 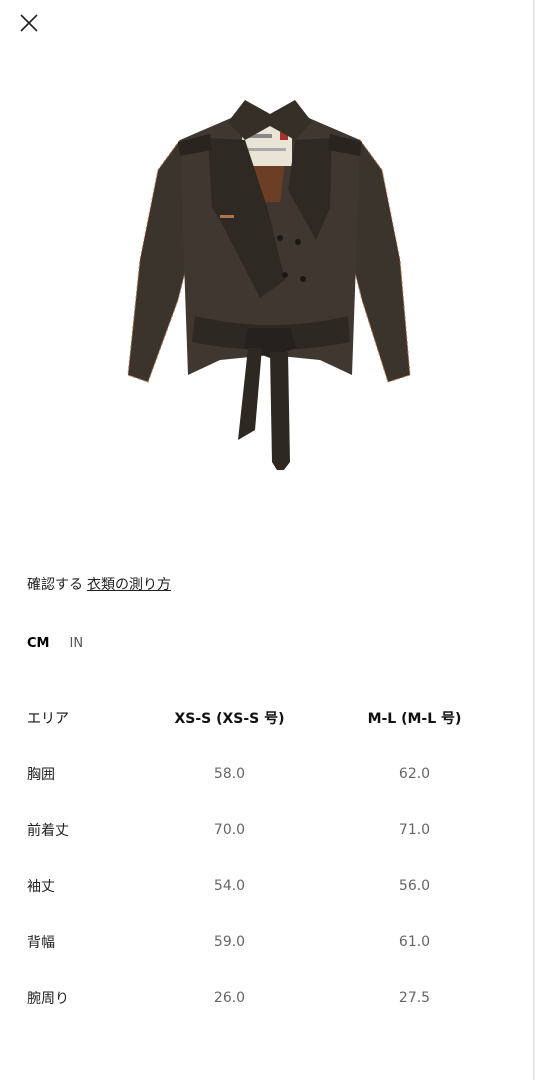 I want to click on row-value: 71.0, so click(x=414, y=830).